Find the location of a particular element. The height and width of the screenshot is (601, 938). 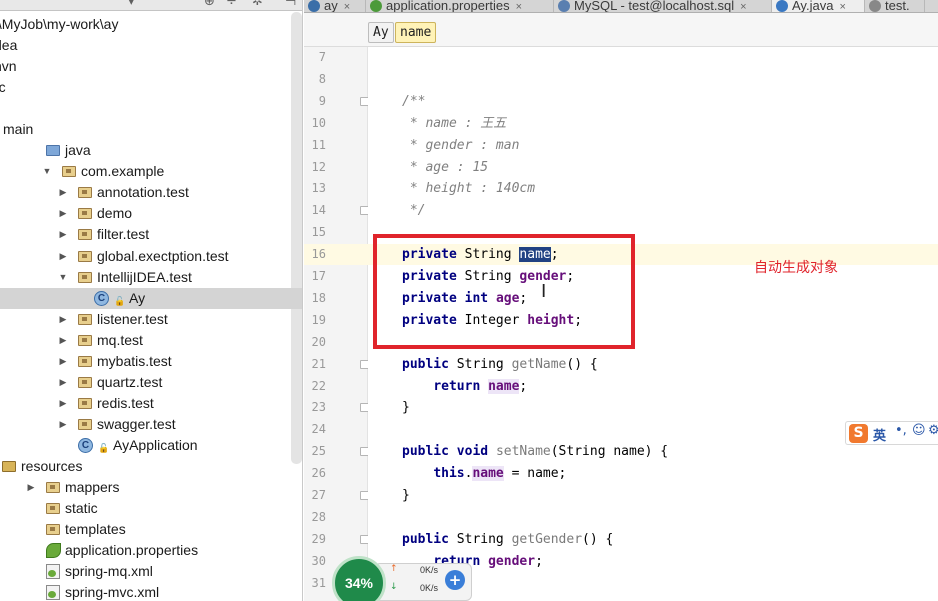

tree-item: ▶ annotation.test is located at coordinates (151, 192).